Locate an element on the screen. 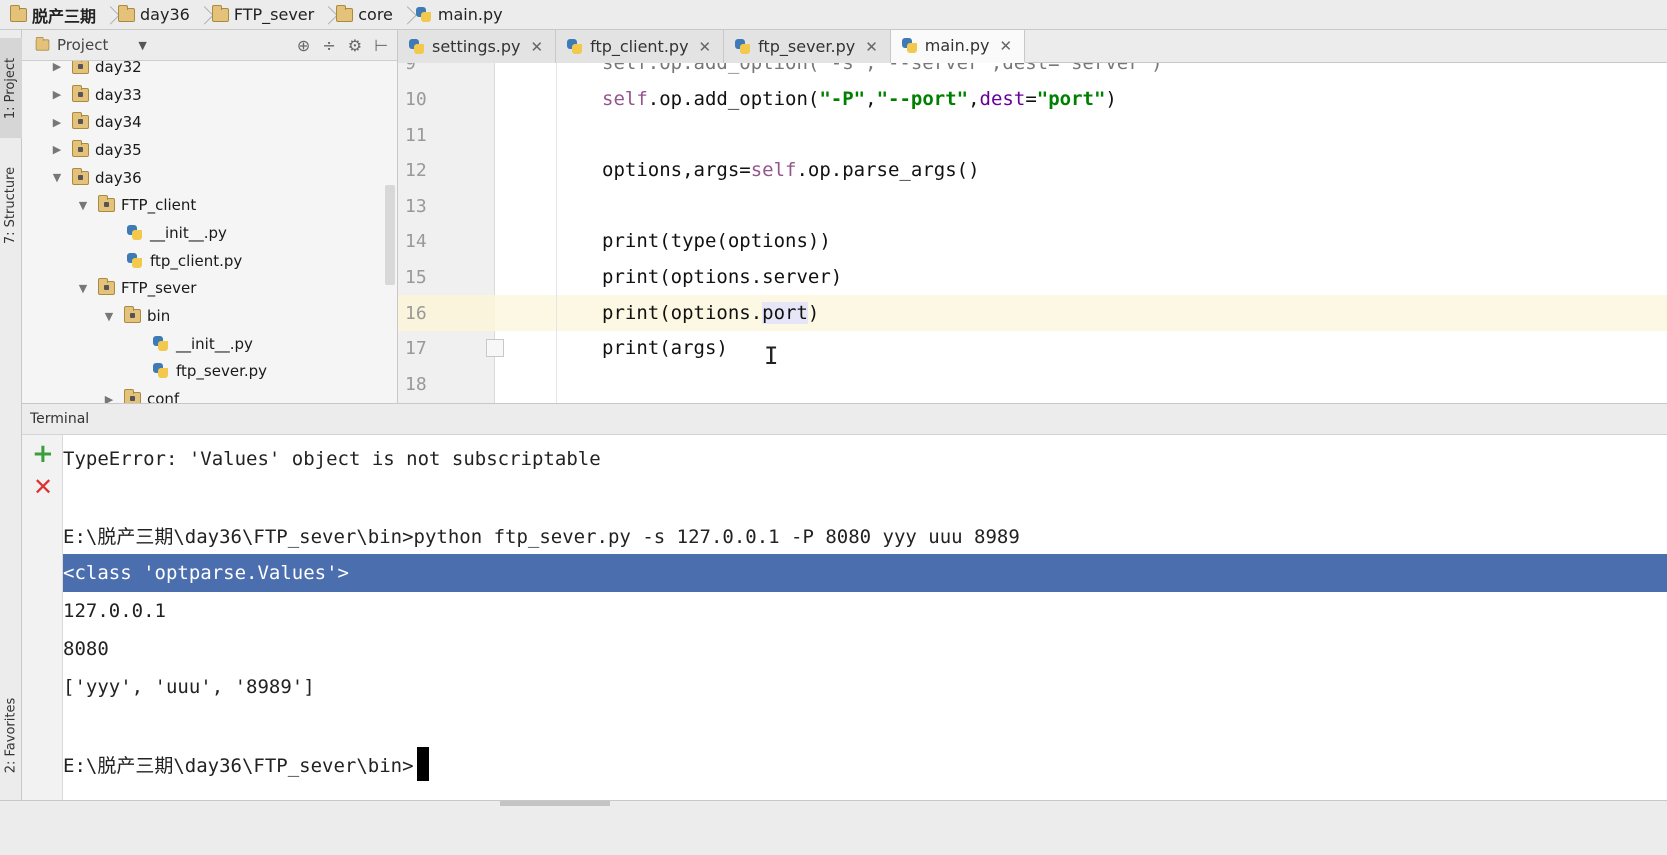 Image resolution: width=1667 pixels, height=855 pixels. close-session-icon: ✕ is located at coordinates (43, 487).